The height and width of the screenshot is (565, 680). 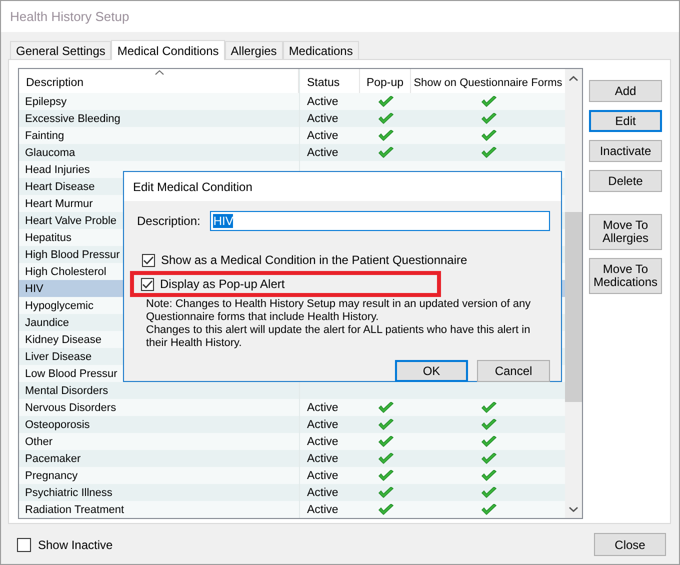 What do you see at coordinates (74, 510) in the screenshot?
I see `table-cell: Radiation Treatment` at bounding box center [74, 510].